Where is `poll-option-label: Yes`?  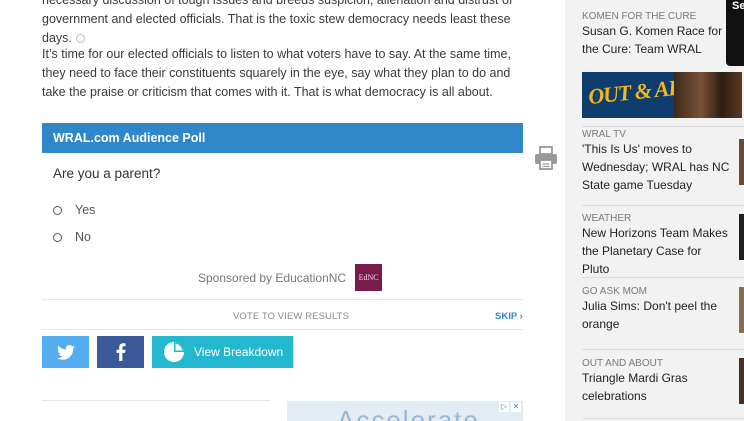 poll-option-label: Yes is located at coordinates (85, 210).